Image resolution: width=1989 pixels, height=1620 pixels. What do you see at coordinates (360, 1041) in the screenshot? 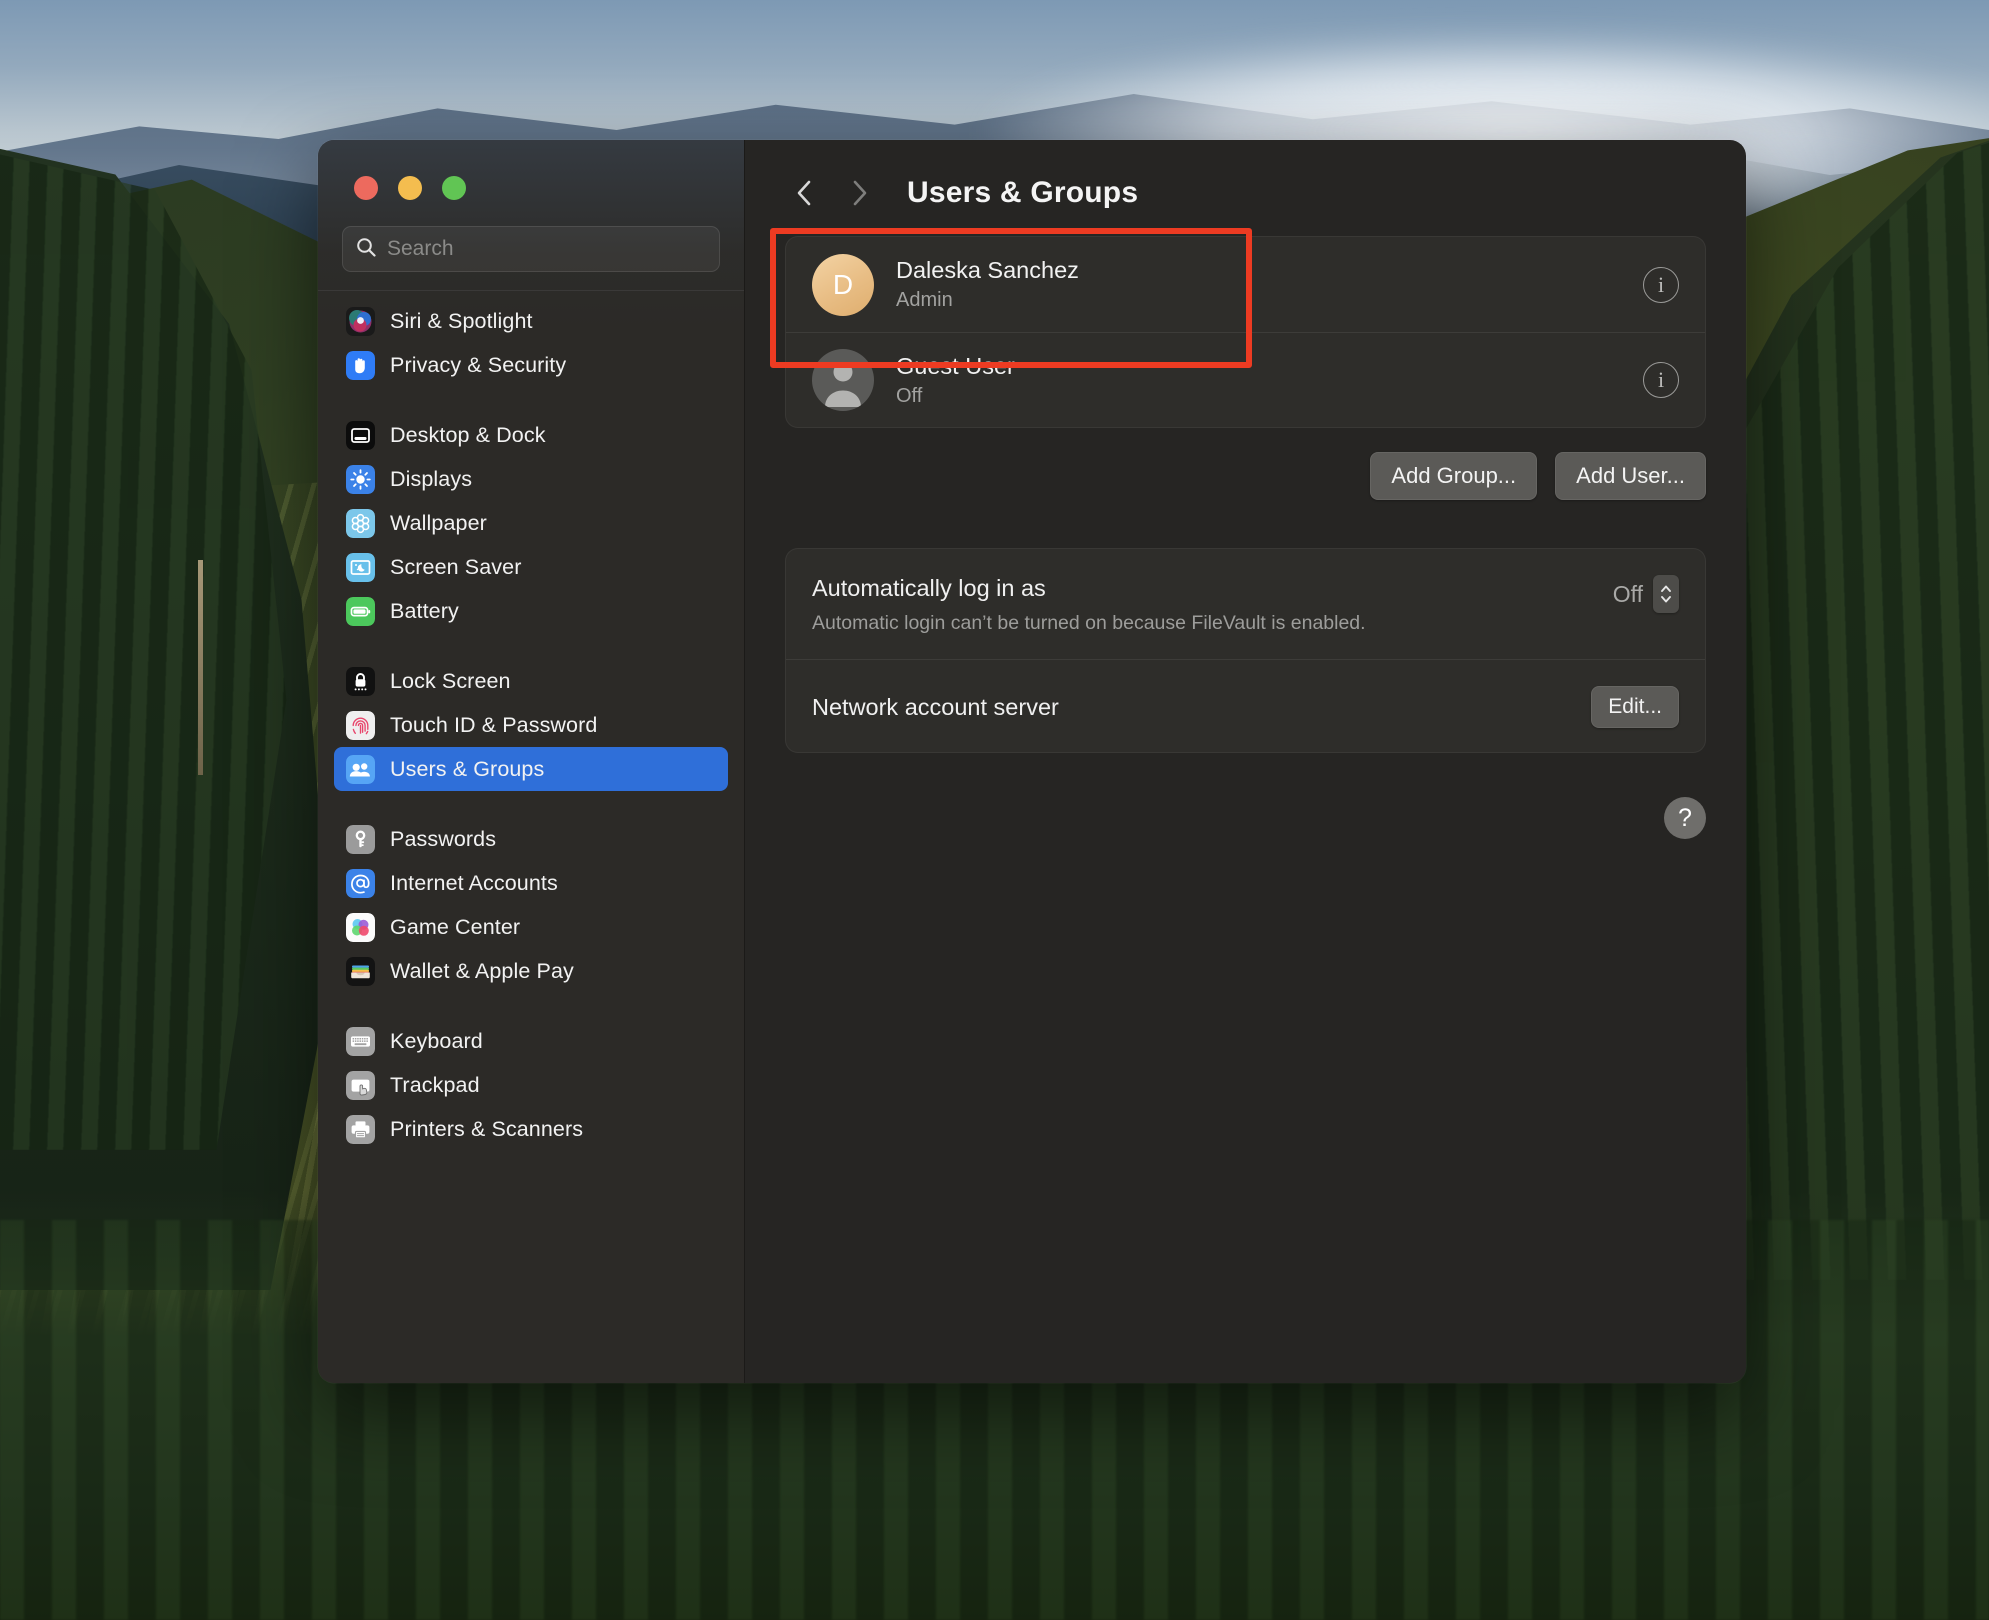
I see `keyboard-icon` at bounding box center [360, 1041].